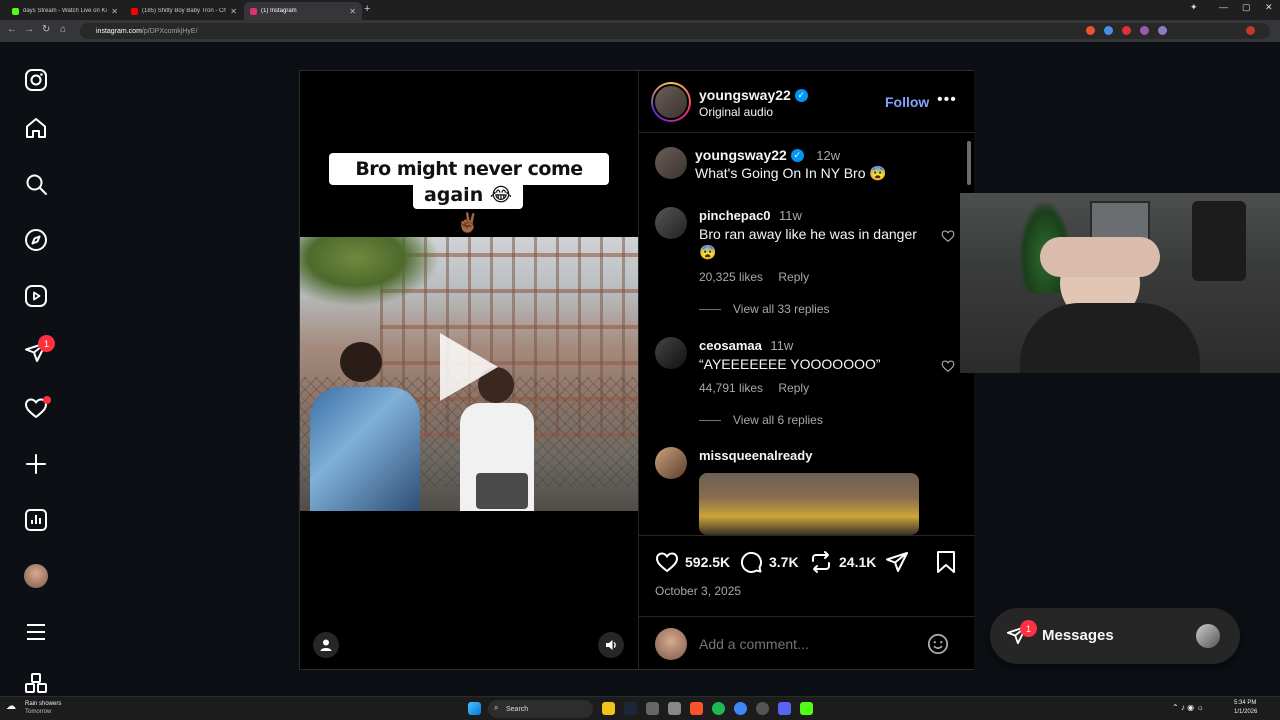 This screenshot has width=1280, height=720. What do you see at coordinates (718, 708) in the screenshot?
I see `spotify-icon` at bounding box center [718, 708].